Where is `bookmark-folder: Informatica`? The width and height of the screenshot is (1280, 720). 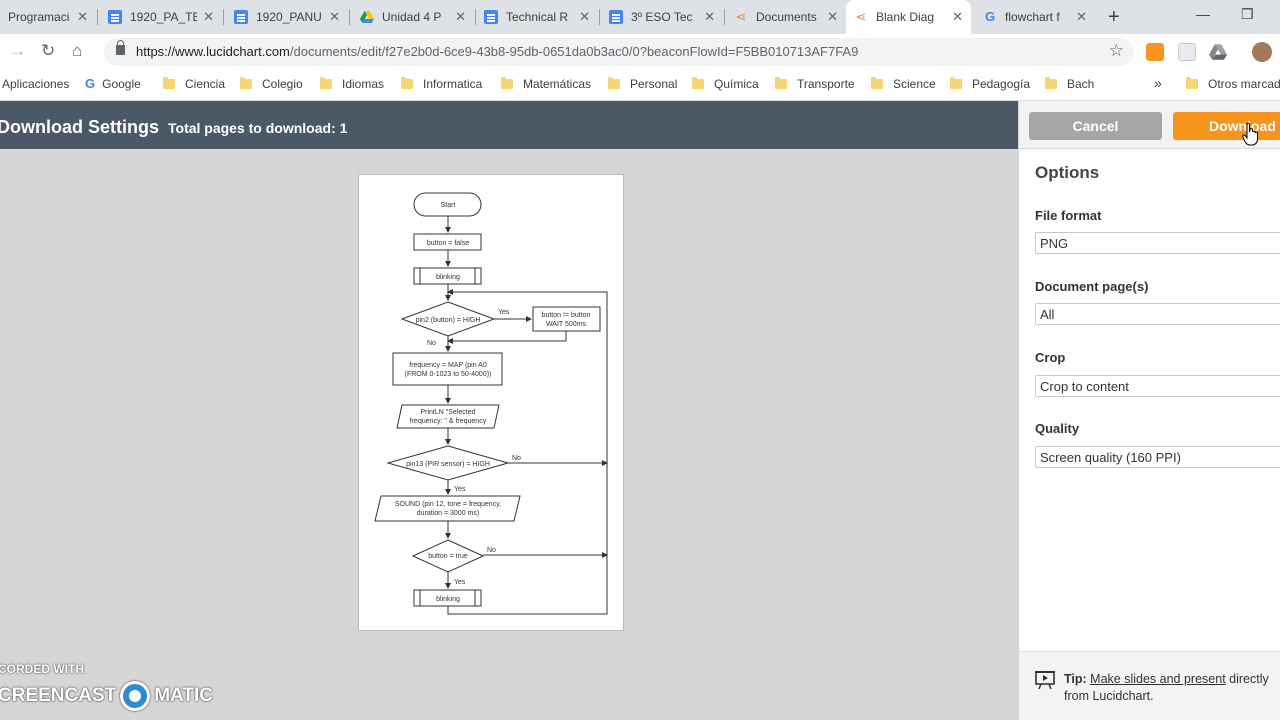
bookmark-folder: Informatica is located at coordinates (441, 84).